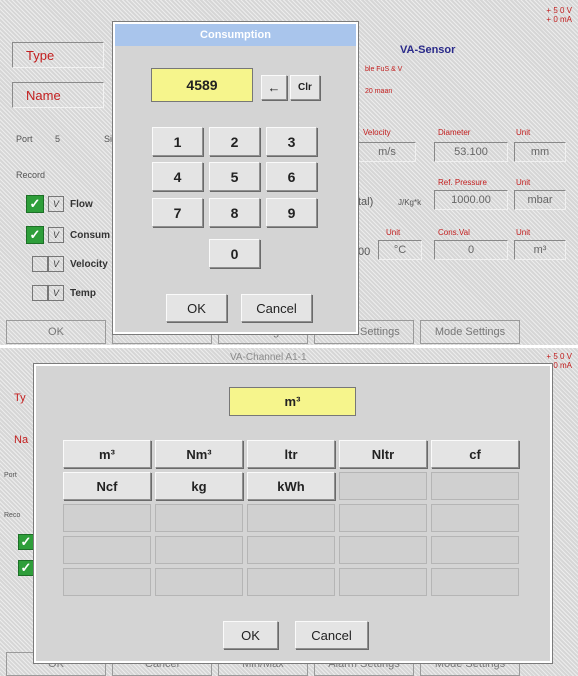 This screenshot has width=578, height=676. What do you see at coordinates (366, 202) in the screenshot?
I see `ratio-text: tal)` at bounding box center [366, 202].